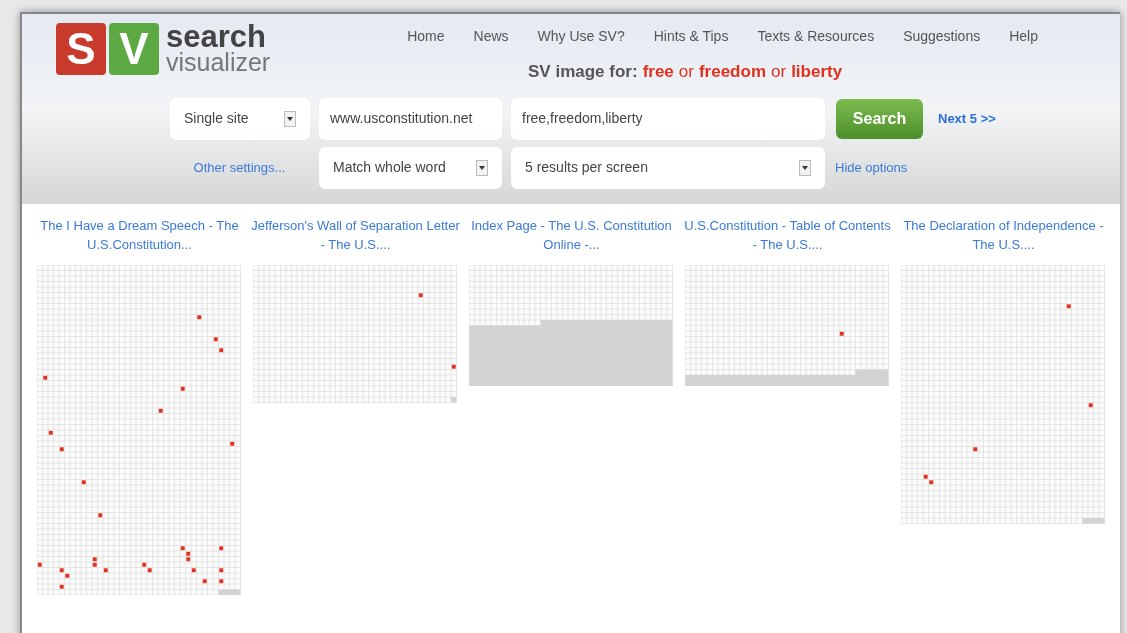  What do you see at coordinates (426, 36) in the screenshot?
I see `nav-link: Home` at bounding box center [426, 36].